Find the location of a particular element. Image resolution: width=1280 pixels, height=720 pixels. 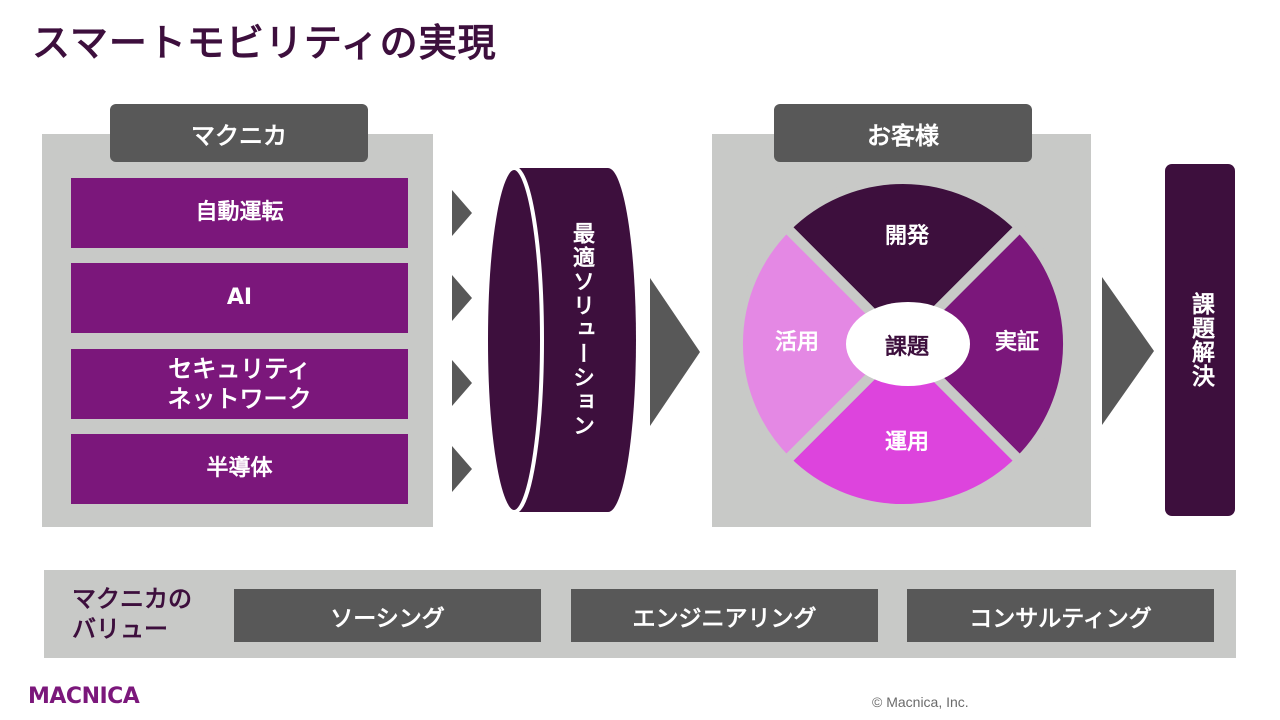

value-engineering: エンジニアリング is located at coordinates (724, 615).